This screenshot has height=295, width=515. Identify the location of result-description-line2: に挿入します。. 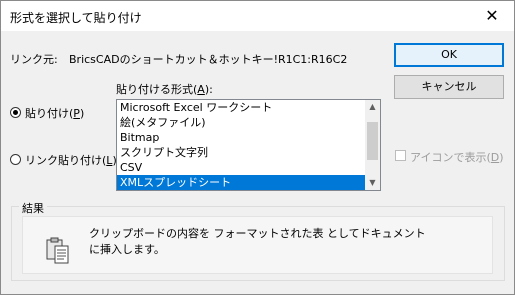
(127, 249).